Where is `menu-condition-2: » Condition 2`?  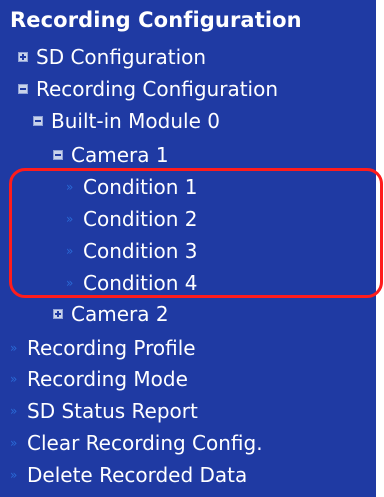 menu-condition-2: » Condition 2 is located at coordinates (132, 219).